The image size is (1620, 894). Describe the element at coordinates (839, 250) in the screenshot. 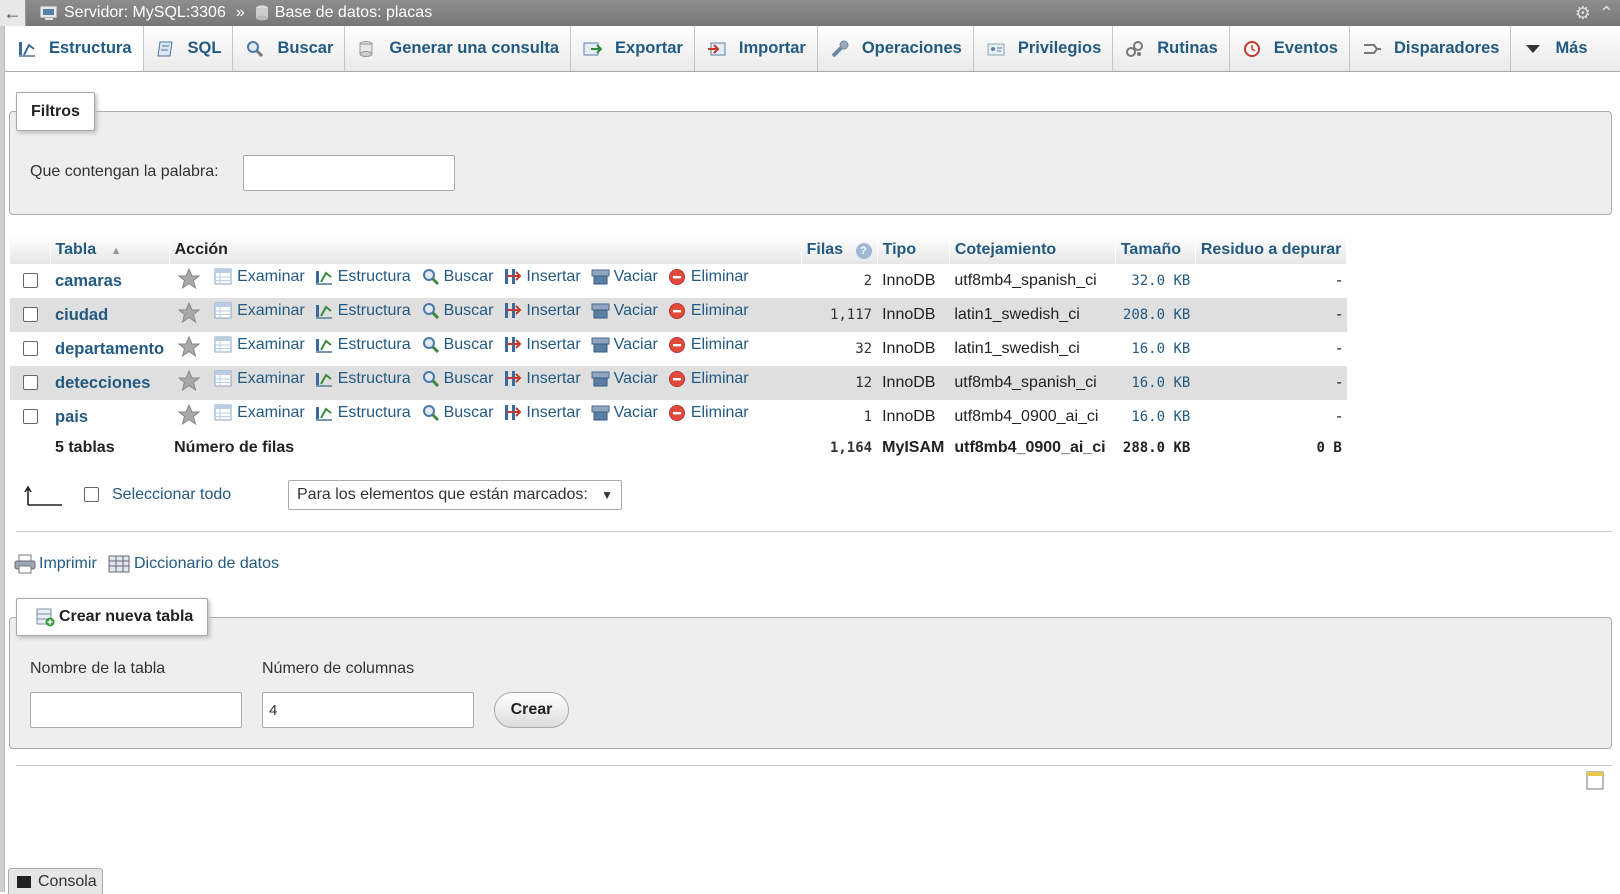

I see `header-filas: Filas ?` at that location.